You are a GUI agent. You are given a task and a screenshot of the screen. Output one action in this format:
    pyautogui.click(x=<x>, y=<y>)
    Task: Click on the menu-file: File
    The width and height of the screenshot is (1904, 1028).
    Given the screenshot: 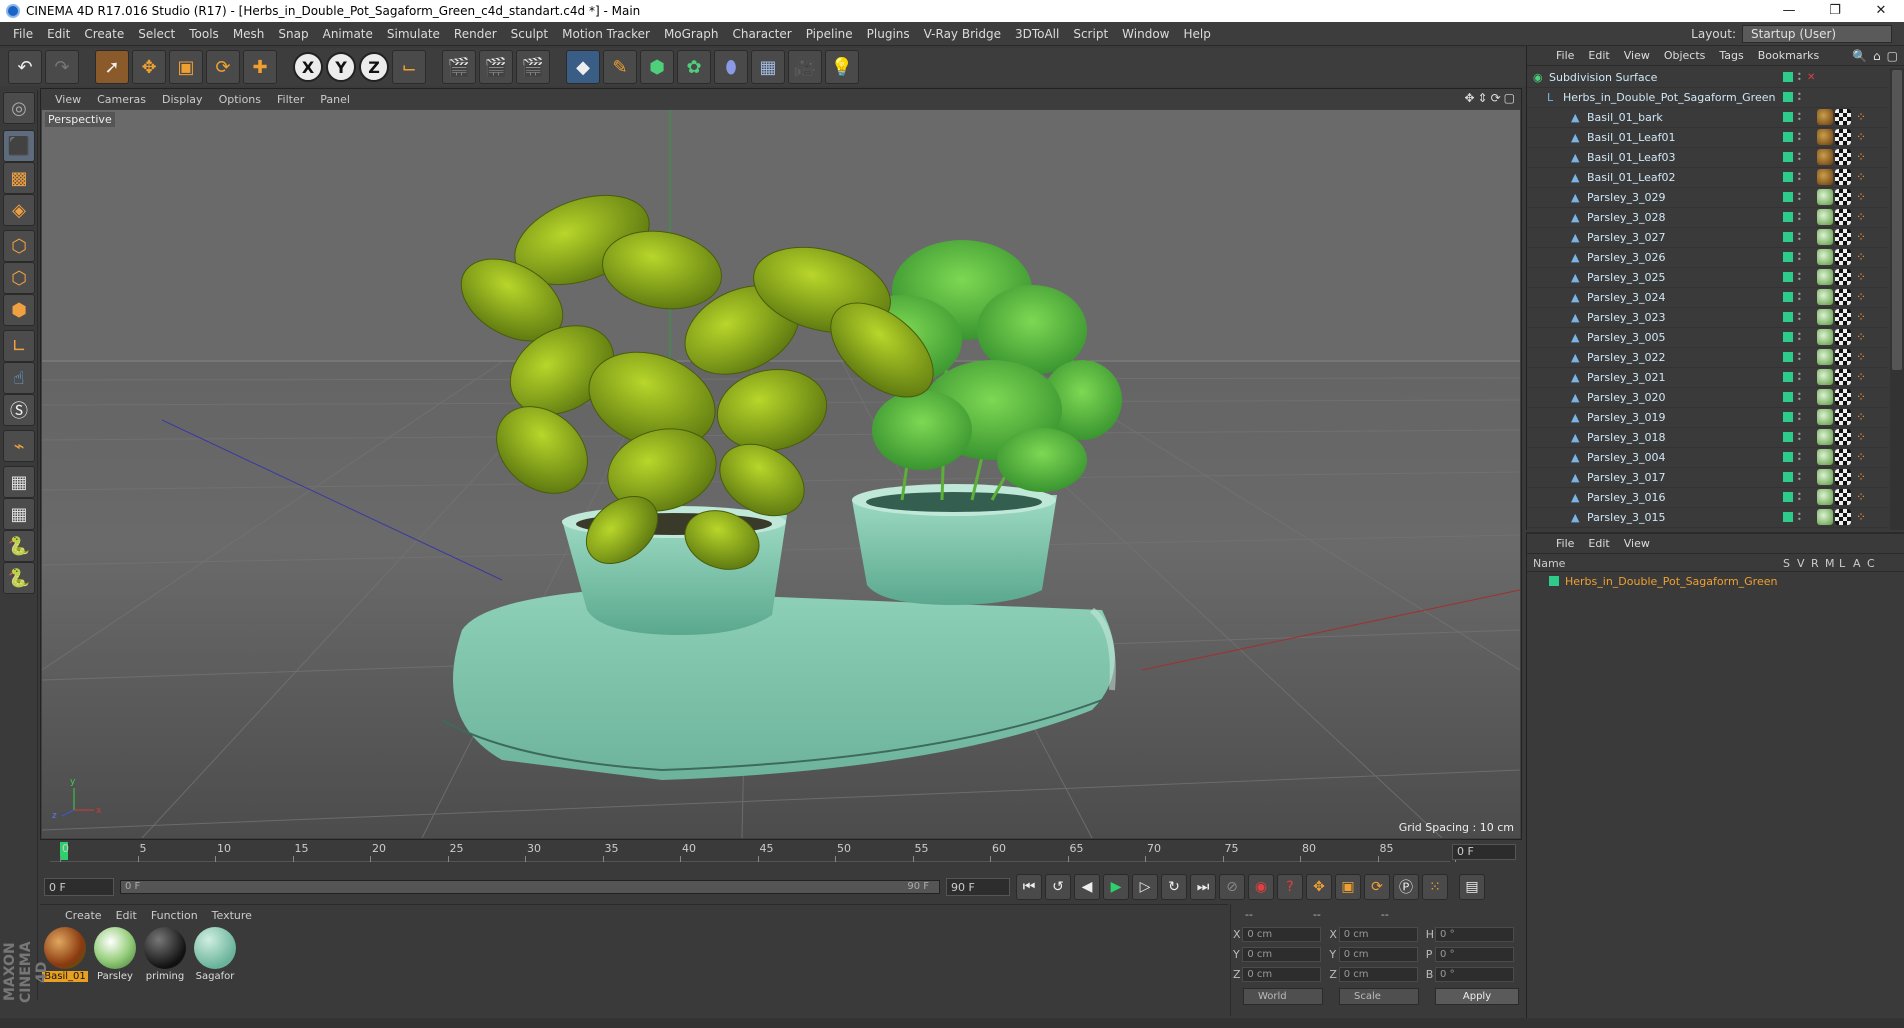 What is the action you would take?
    pyautogui.click(x=23, y=34)
    